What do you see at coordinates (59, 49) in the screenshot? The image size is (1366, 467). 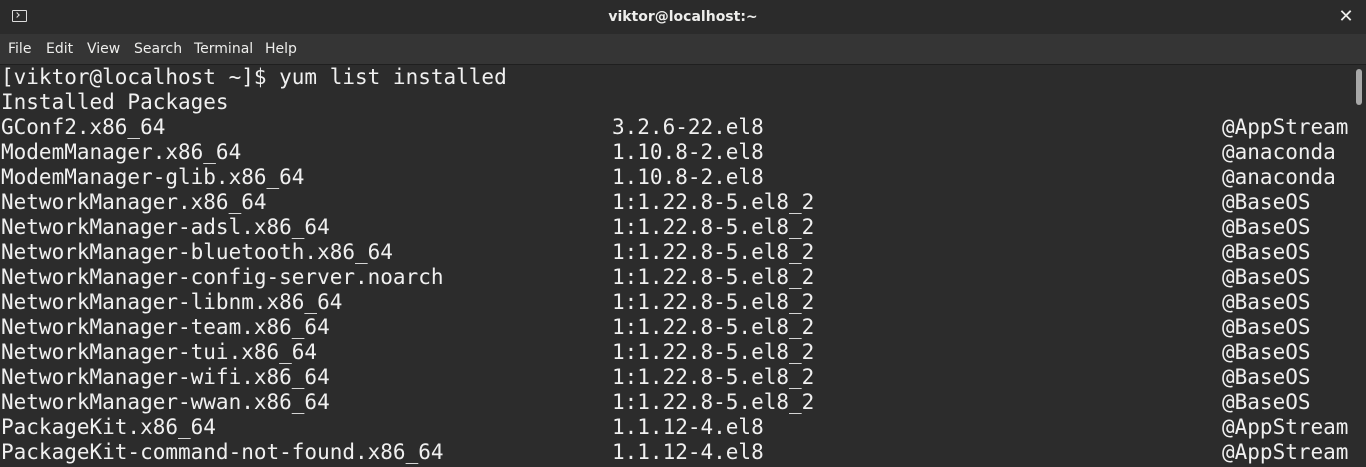 I see `menu-edit: Edit` at bounding box center [59, 49].